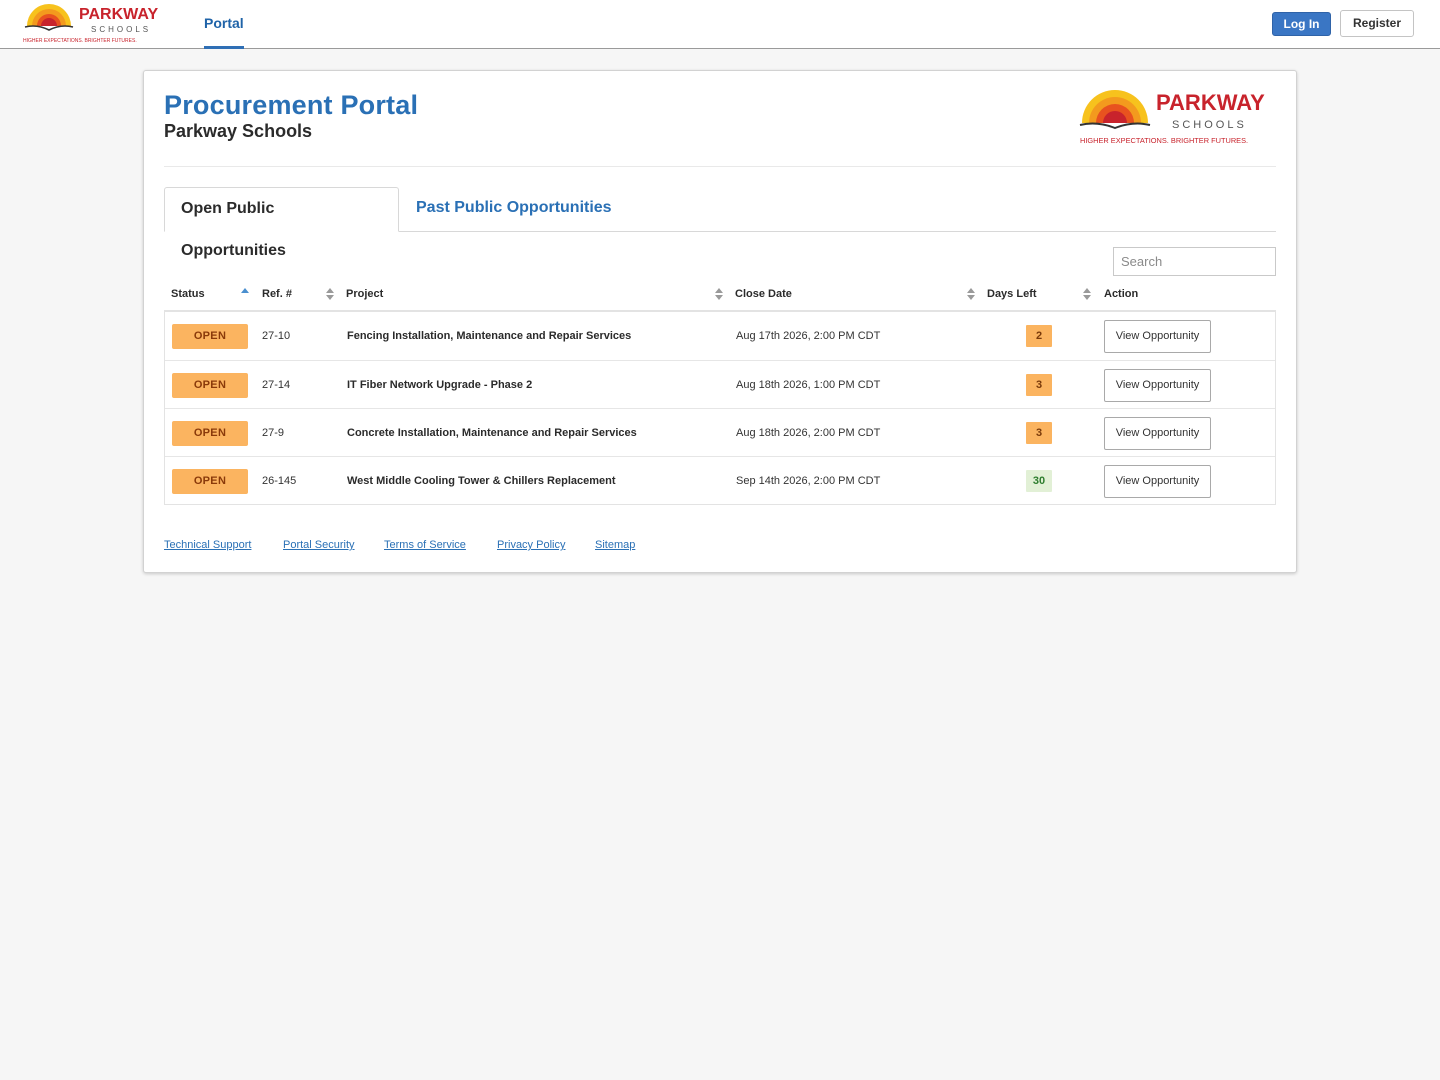 The height and width of the screenshot is (1080, 1440). What do you see at coordinates (615, 545) in the screenshot?
I see `footer-link-sitemap: Sitemap` at bounding box center [615, 545].